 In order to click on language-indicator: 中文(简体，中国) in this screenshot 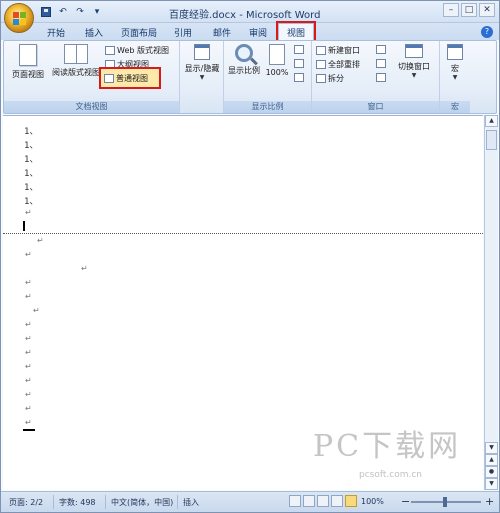, I will do `click(142, 502)`.